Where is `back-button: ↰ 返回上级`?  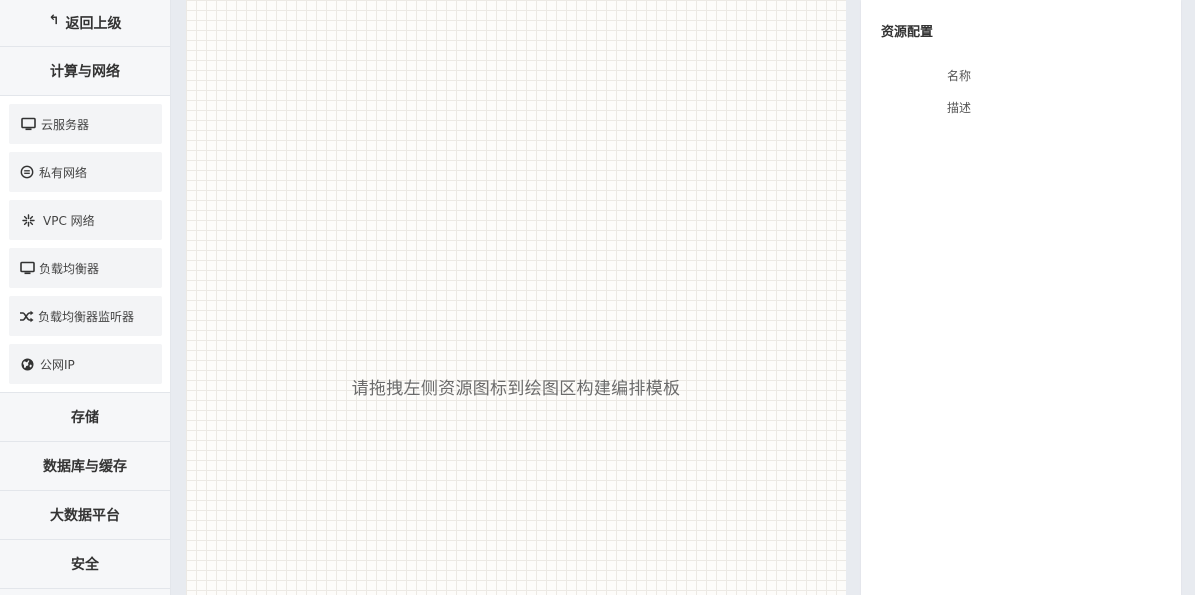
back-button: ↰ 返回上级 is located at coordinates (85, 23).